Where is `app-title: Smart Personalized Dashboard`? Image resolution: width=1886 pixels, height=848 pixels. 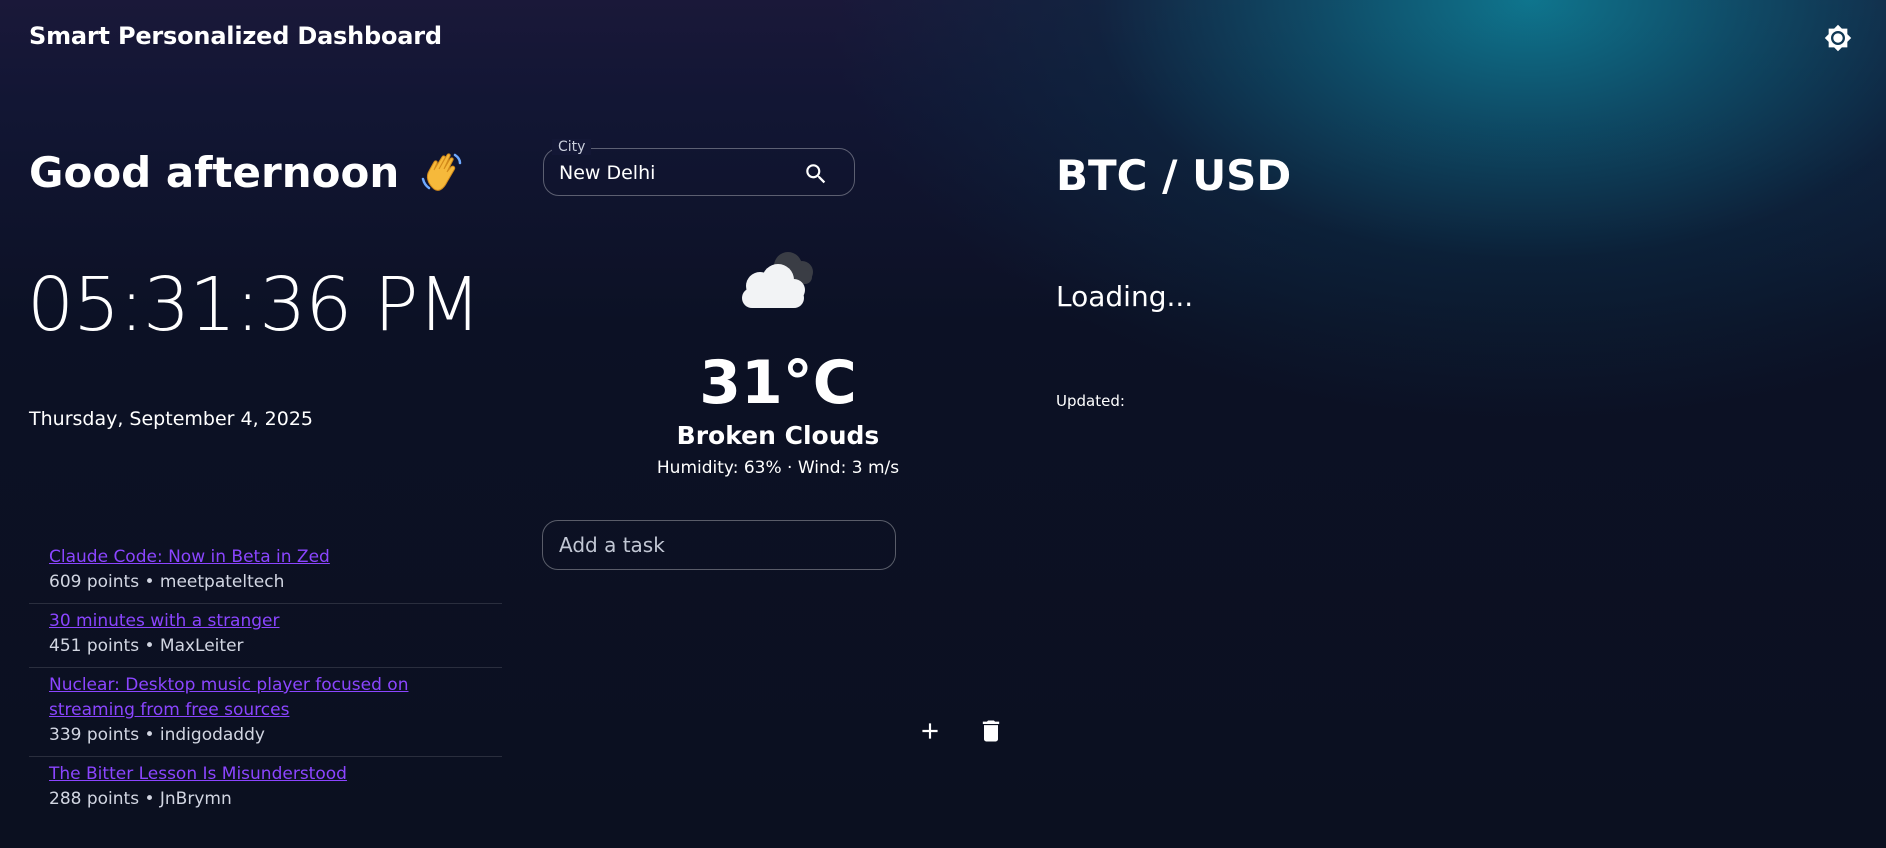
app-title: Smart Personalized Dashboard is located at coordinates (235, 36).